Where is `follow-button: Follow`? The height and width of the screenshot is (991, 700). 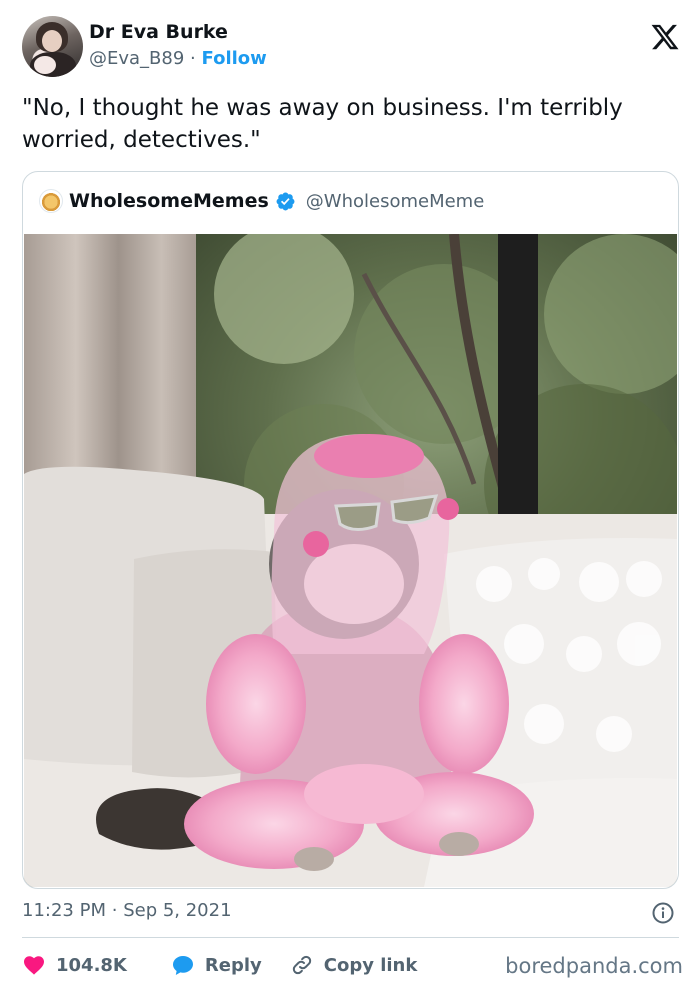
follow-button: Follow is located at coordinates (234, 58).